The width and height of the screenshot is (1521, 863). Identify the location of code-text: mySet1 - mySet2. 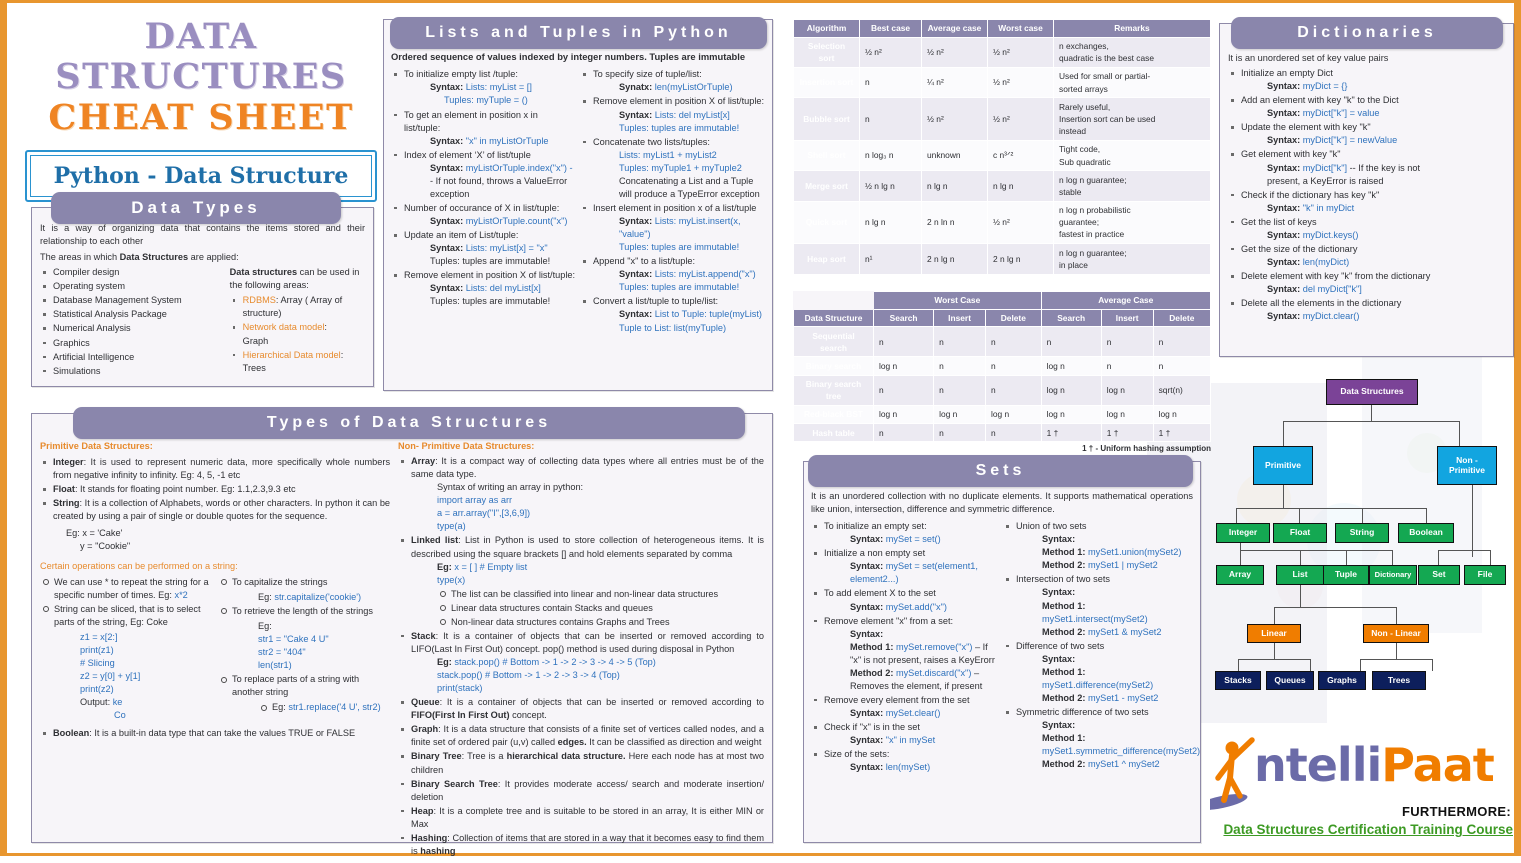
(1123, 697).